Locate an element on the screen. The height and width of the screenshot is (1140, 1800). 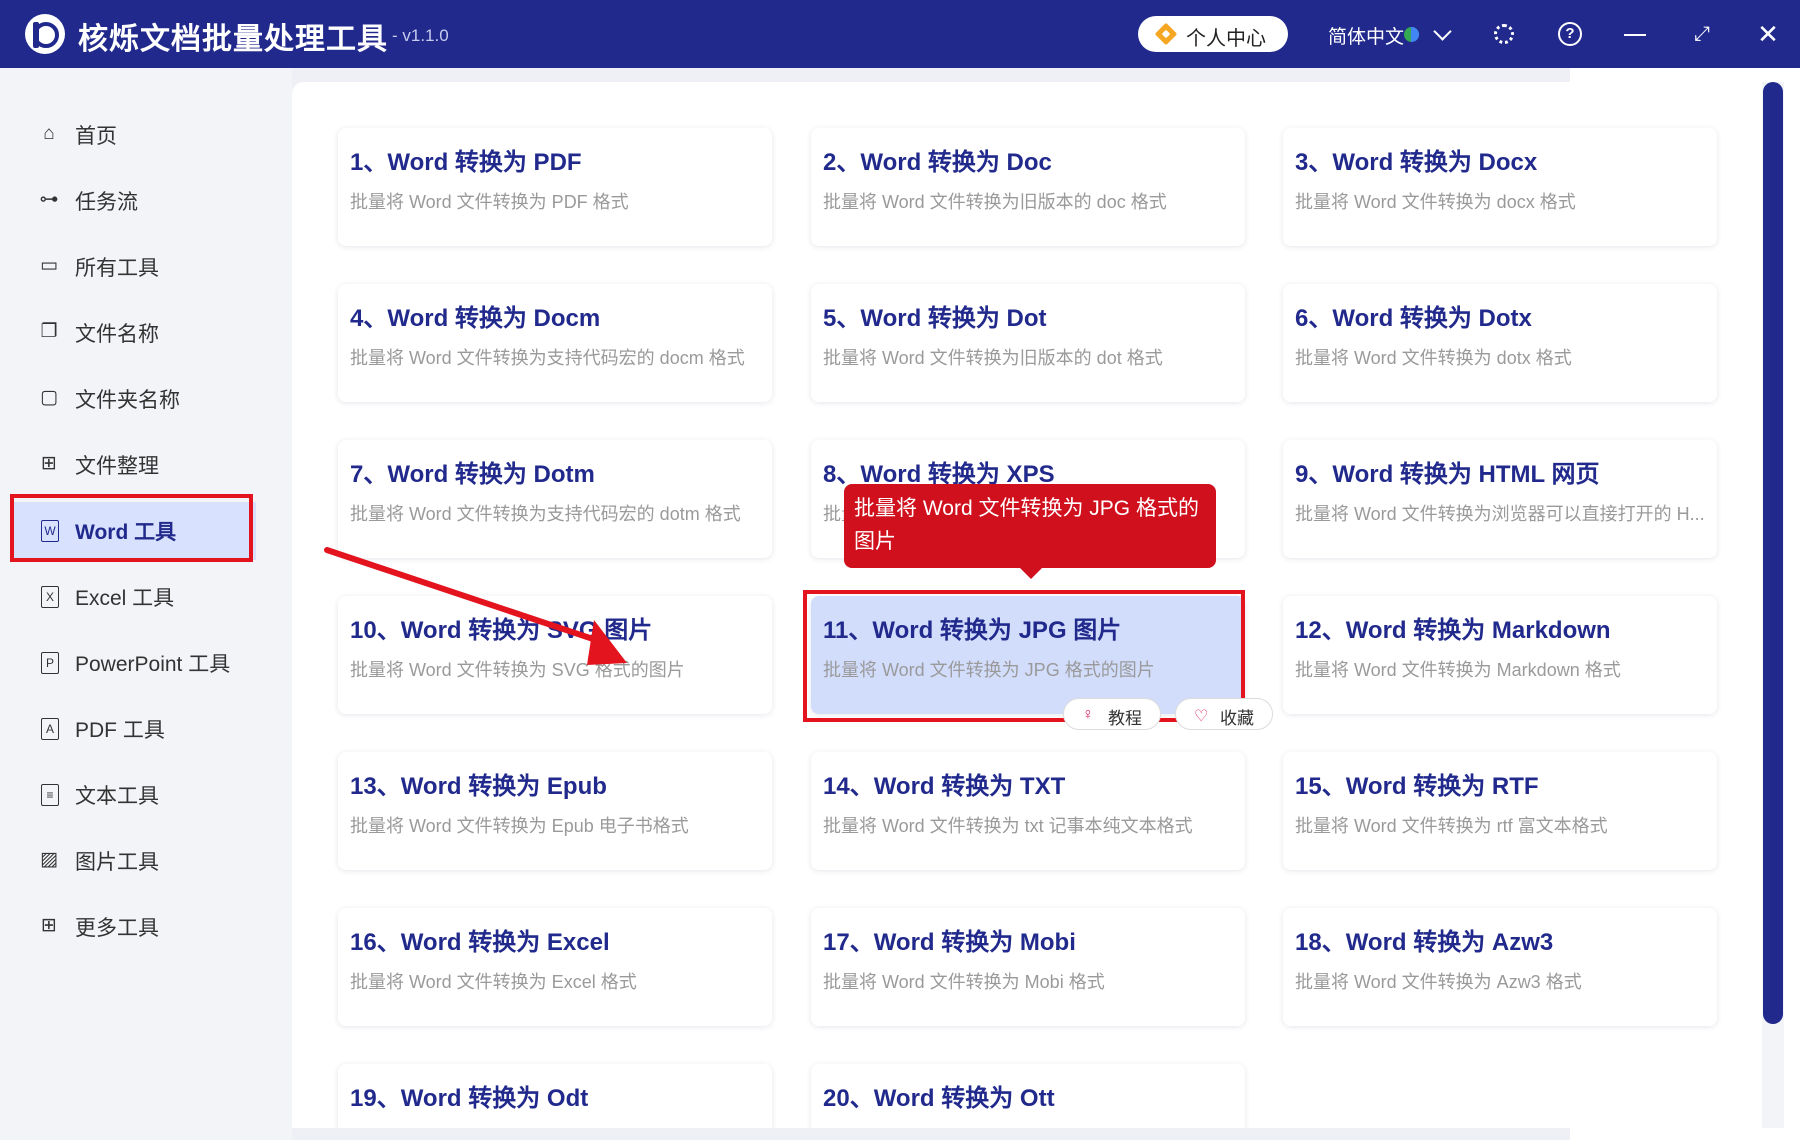
sidebar-highlight-box is located at coordinates (131, 528).